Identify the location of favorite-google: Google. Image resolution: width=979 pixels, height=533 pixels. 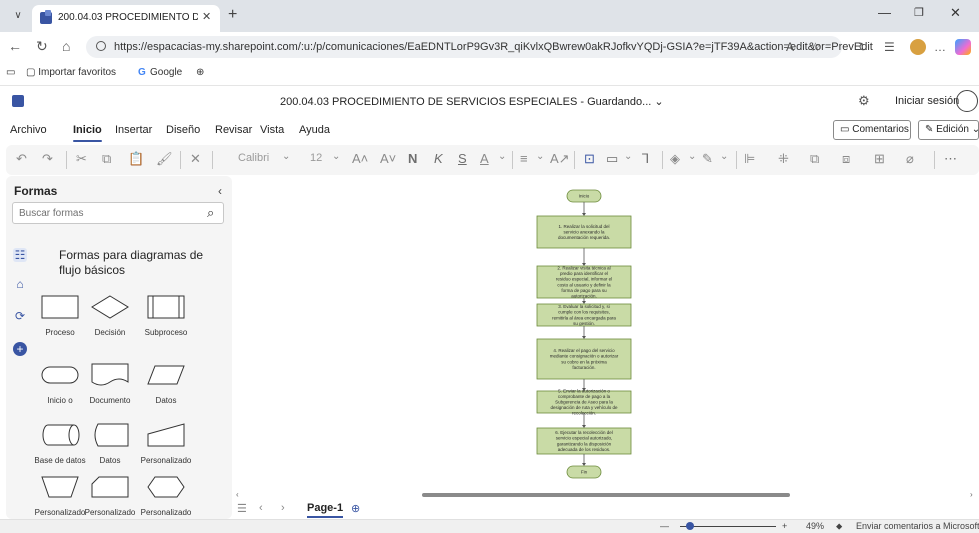
(166, 72).